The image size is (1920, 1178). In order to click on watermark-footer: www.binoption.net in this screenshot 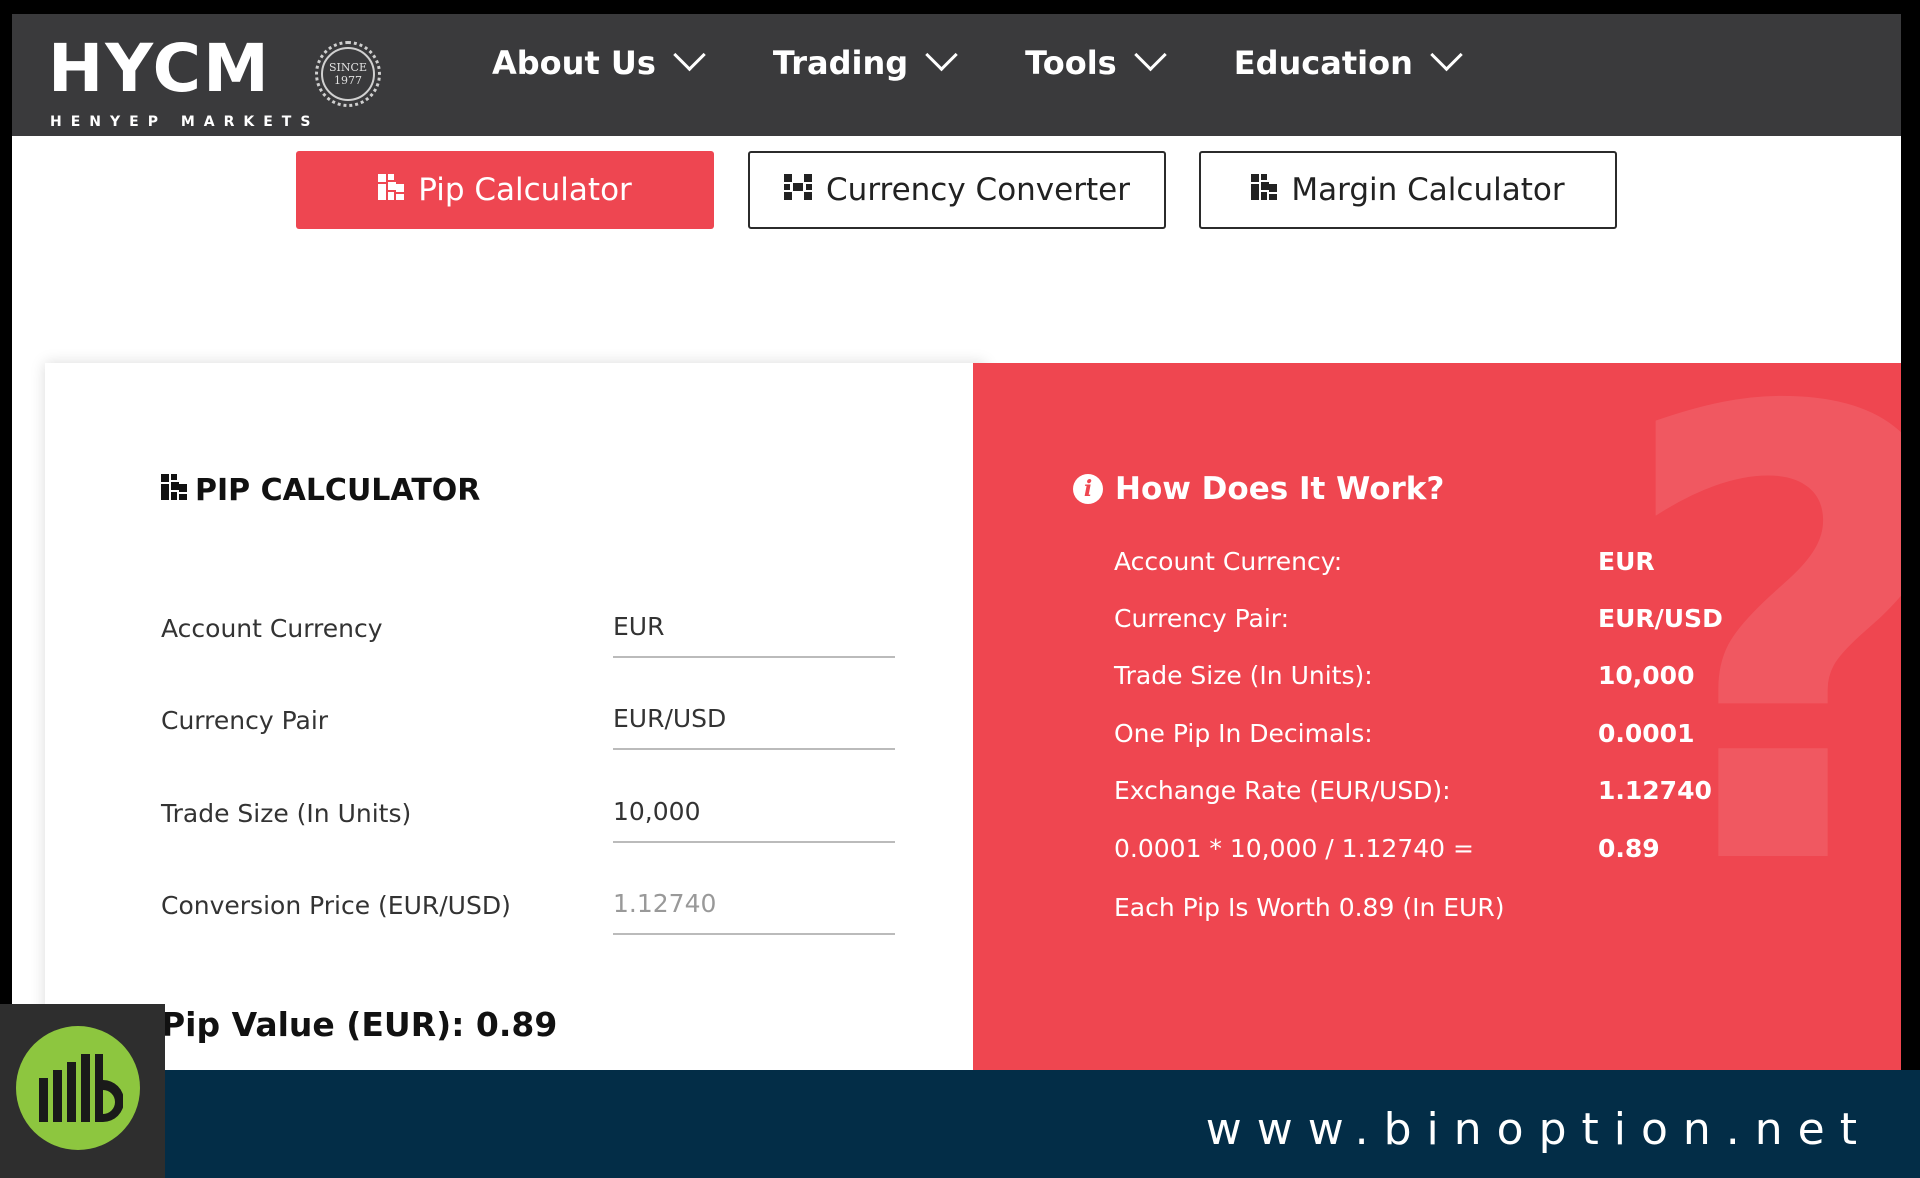, I will do `click(960, 1124)`.